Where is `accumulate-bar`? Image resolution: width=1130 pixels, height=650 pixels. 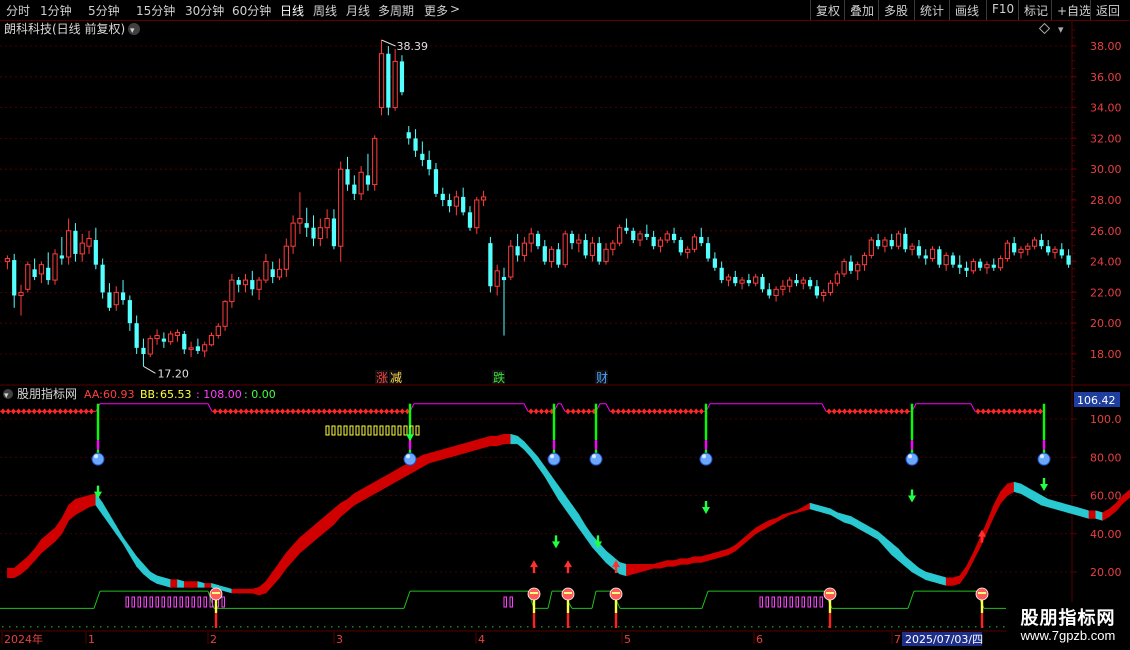
accumulate-bar is located at coordinates (145, 602).